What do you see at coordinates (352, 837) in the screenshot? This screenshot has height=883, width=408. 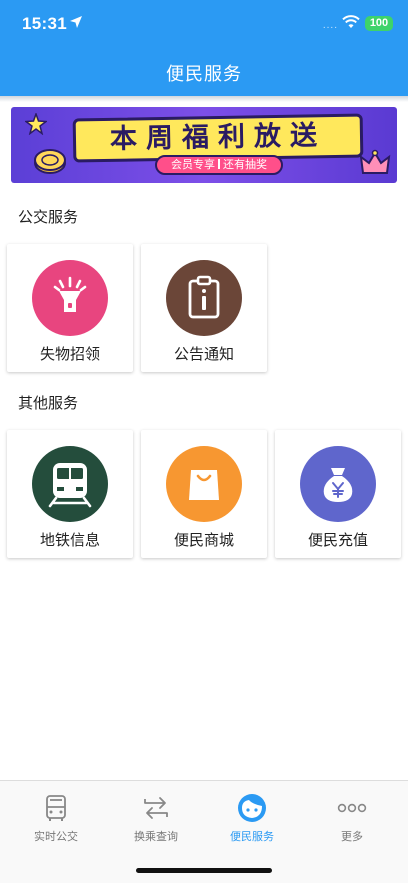 I see `tab-label: 更多` at bounding box center [352, 837].